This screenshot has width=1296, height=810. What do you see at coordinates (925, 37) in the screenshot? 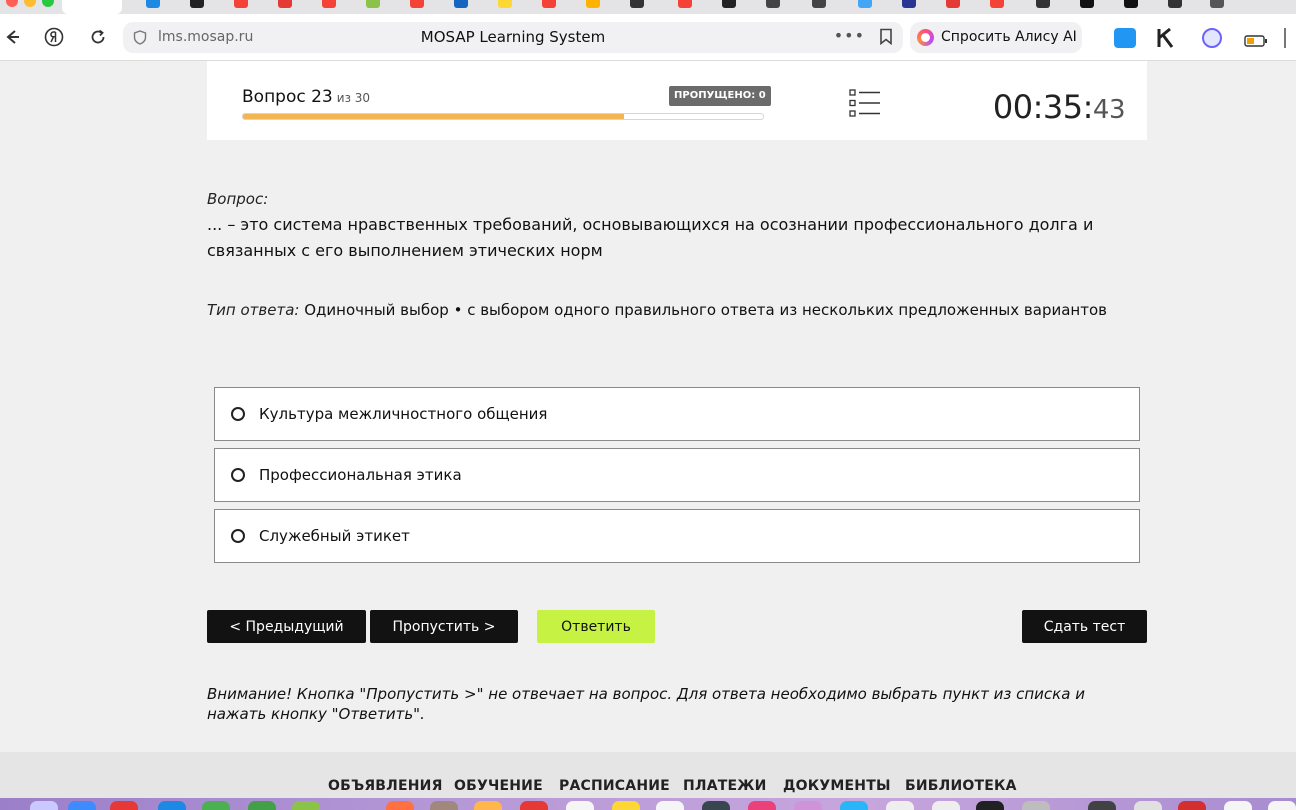
I see `alice-logo-icon` at bounding box center [925, 37].